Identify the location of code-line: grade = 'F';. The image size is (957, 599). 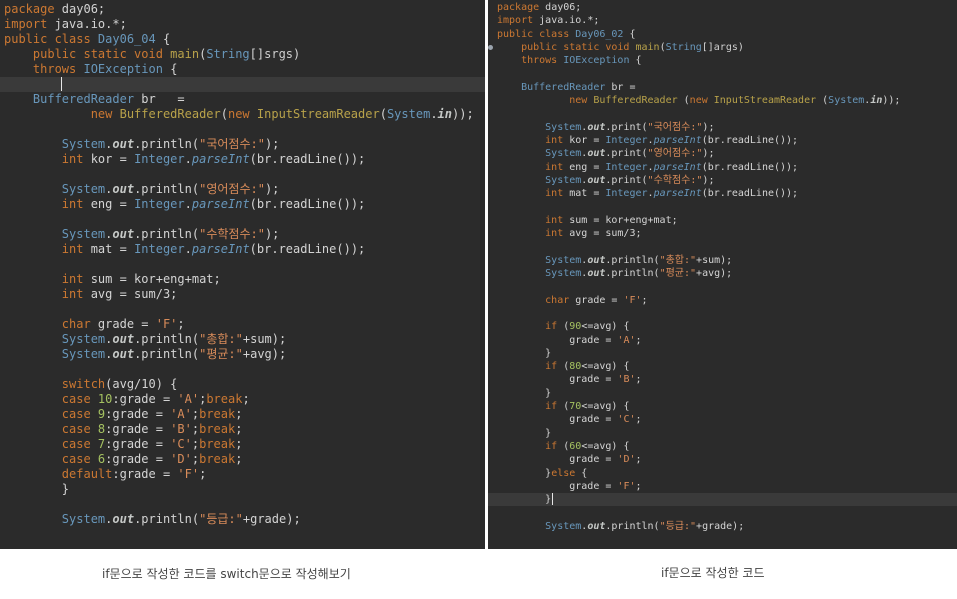
(722, 486).